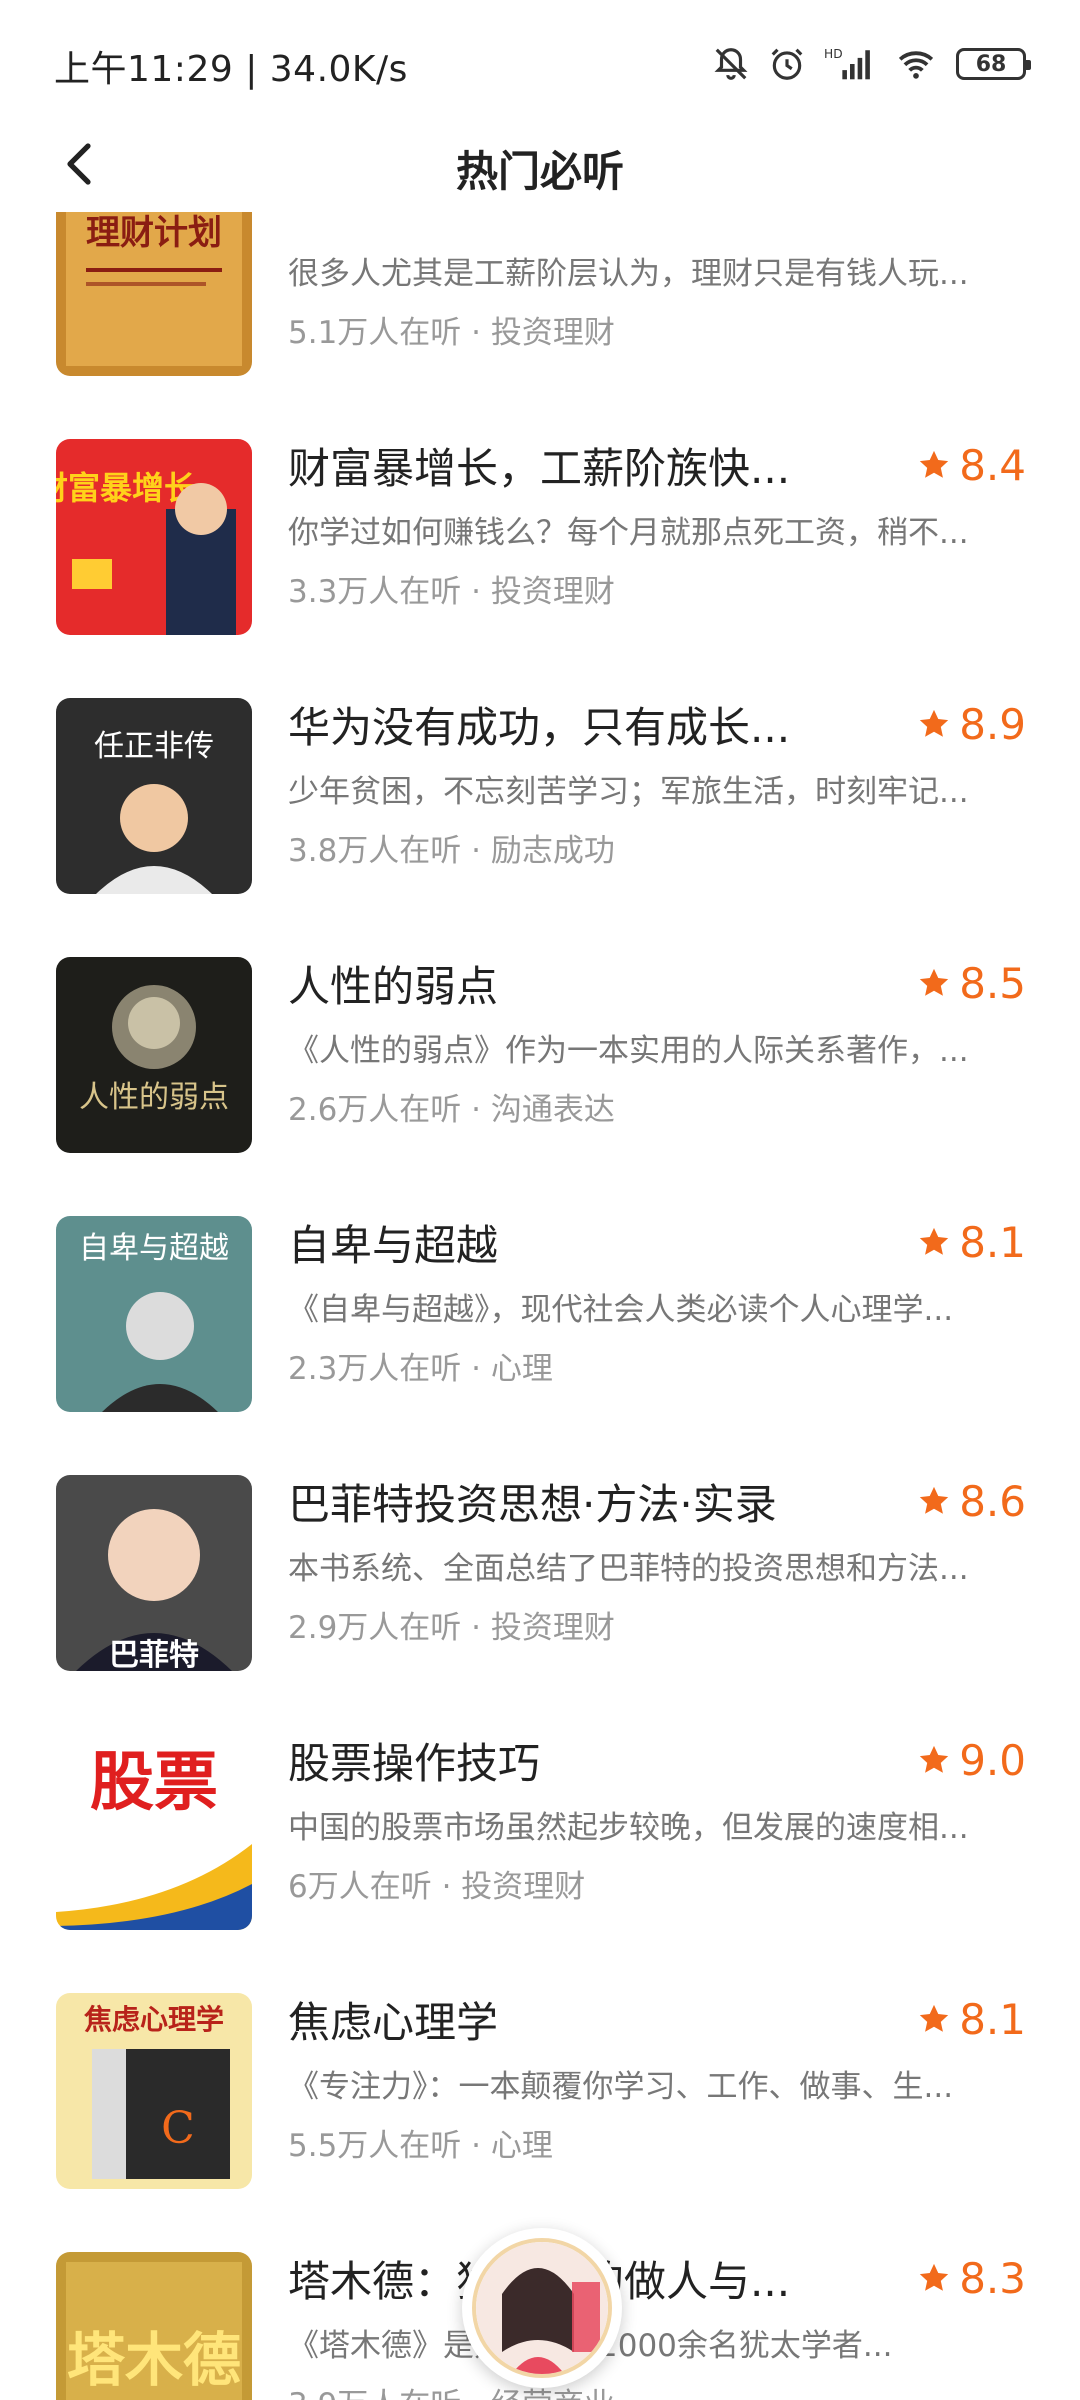  I want to click on status-bar: 上午11:29 | 34.0K/s HD 68, so click(540, 60).